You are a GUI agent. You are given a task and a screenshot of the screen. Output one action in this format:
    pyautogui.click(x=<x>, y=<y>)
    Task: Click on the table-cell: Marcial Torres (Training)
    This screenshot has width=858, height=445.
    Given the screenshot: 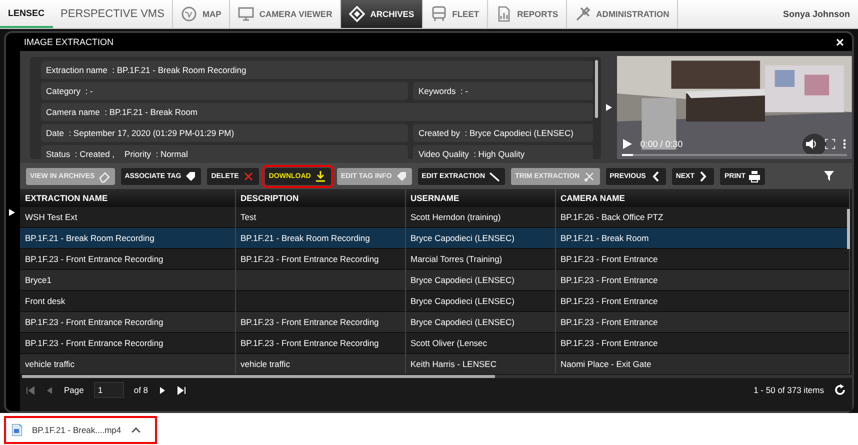 What is the action you would take?
    pyautogui.click(x=480, y=259)
    